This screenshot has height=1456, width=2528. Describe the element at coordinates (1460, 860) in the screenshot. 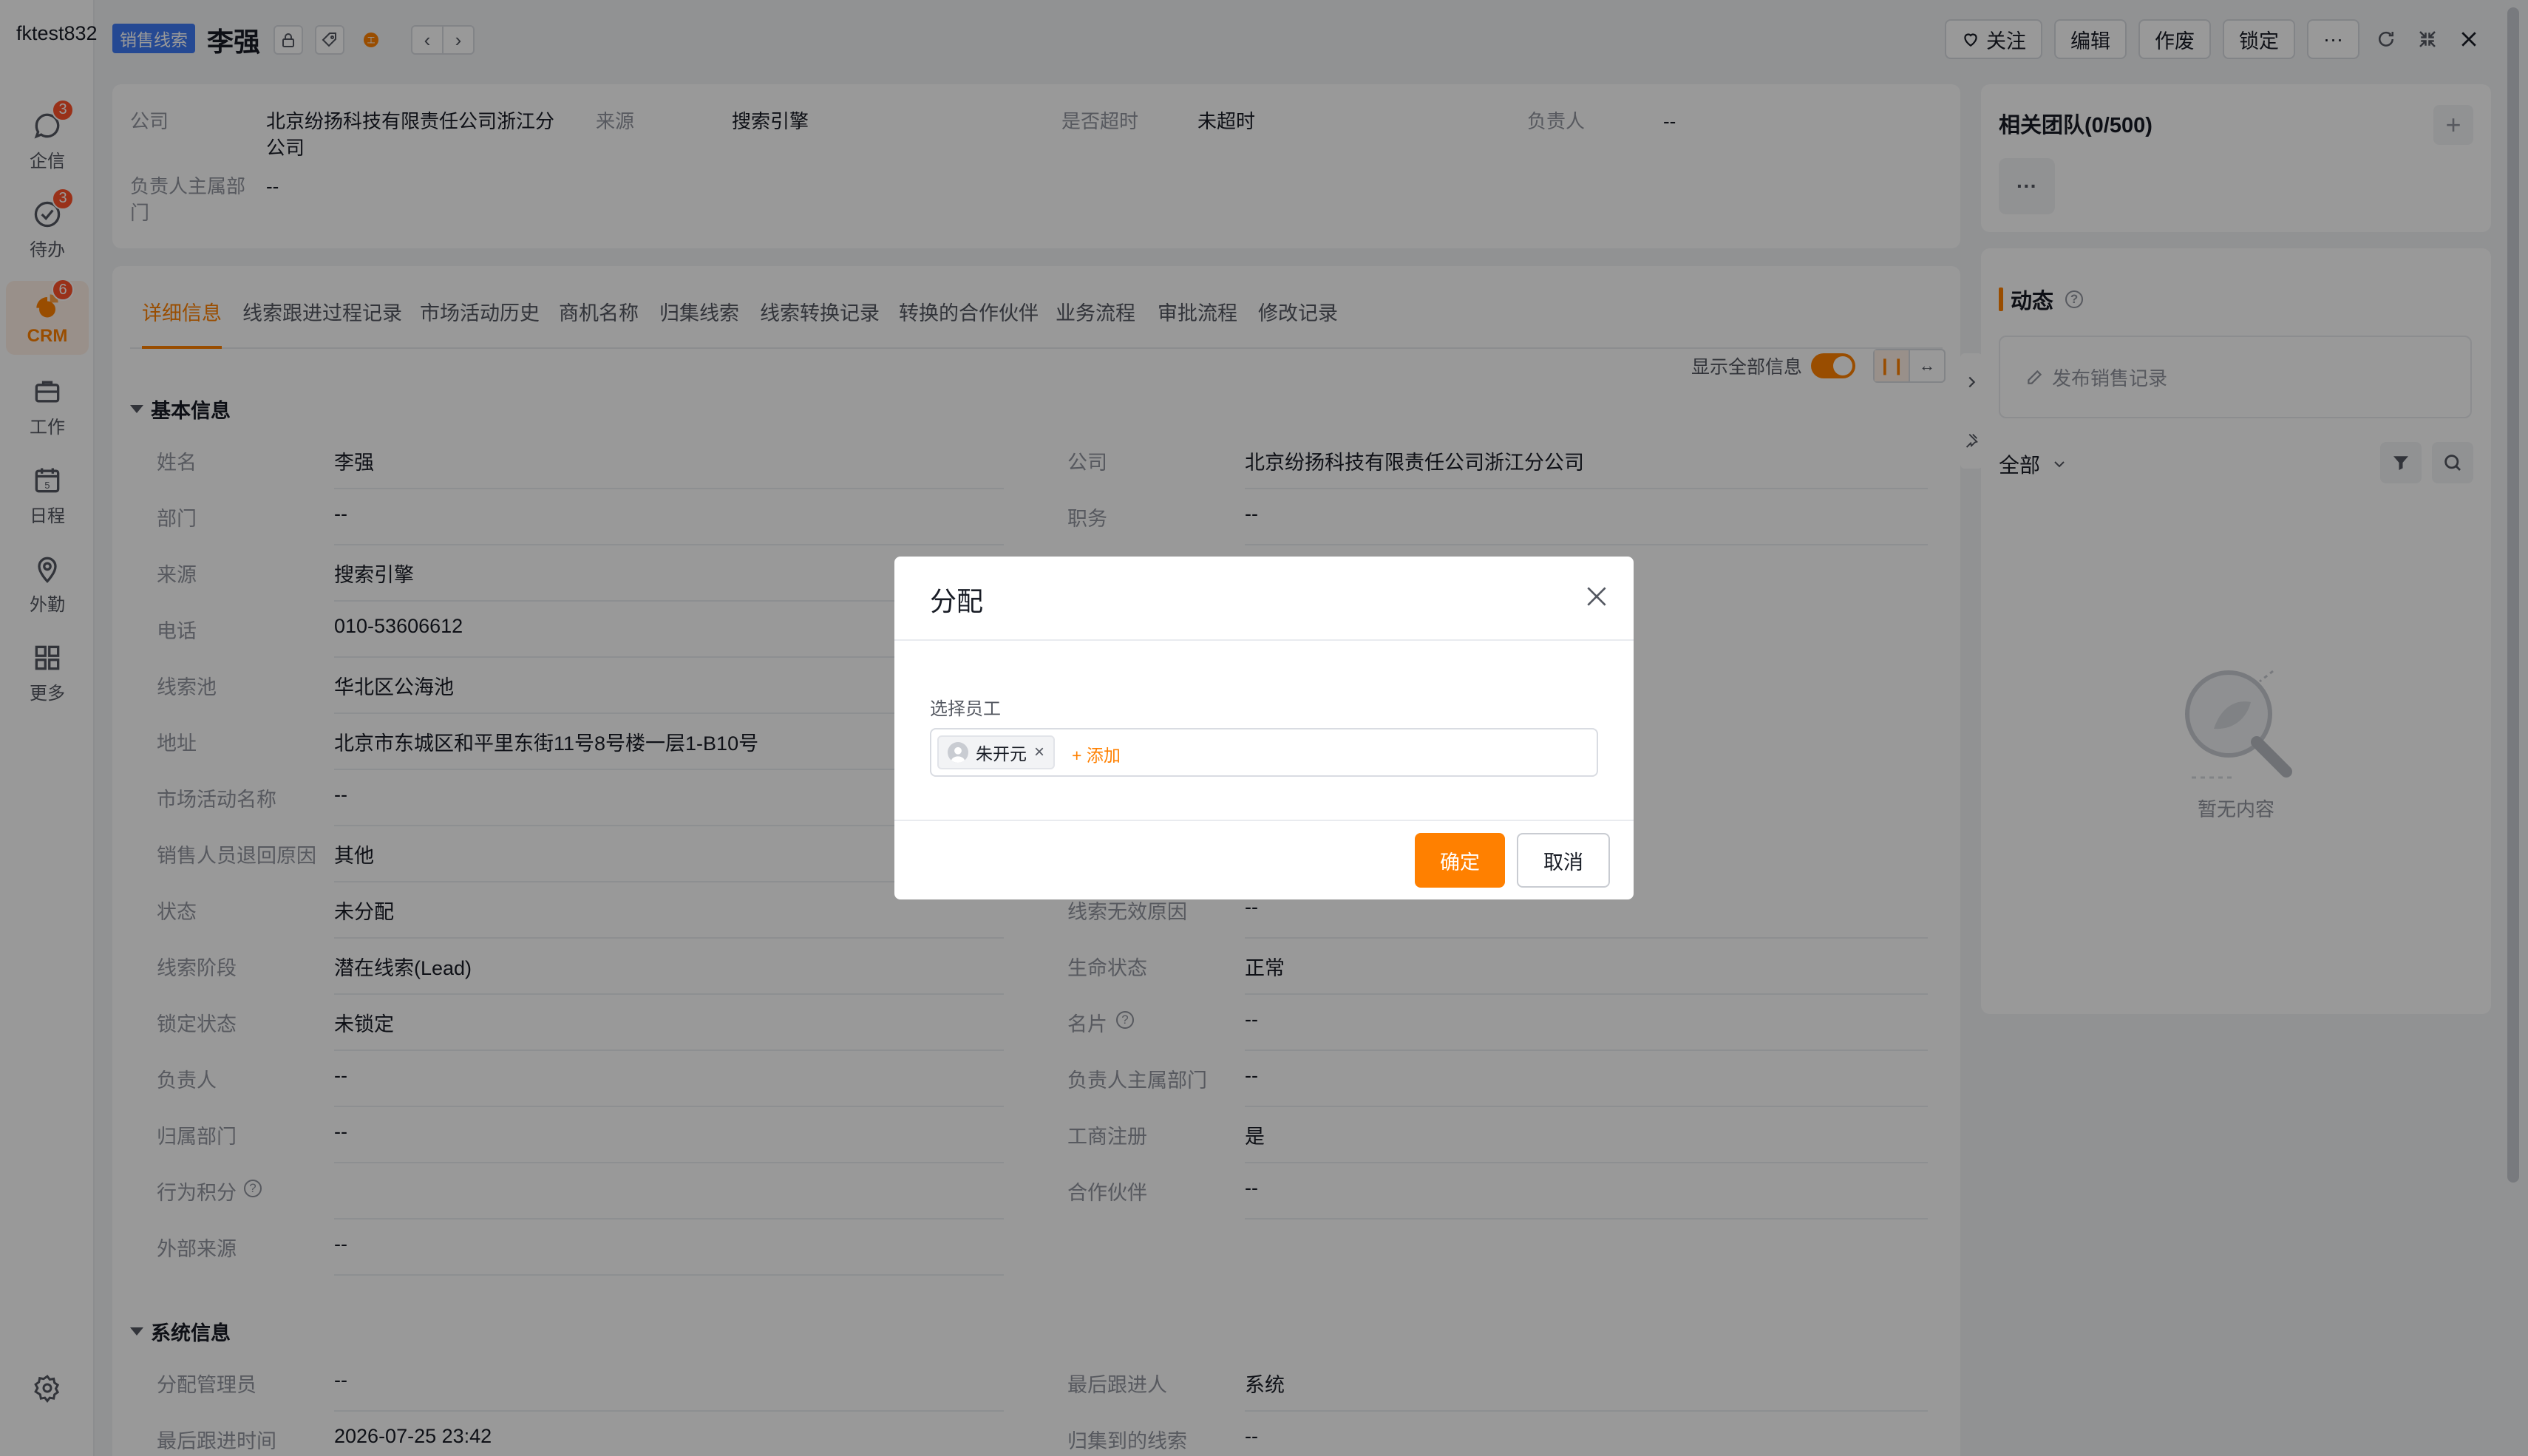

I see `confirm-button: 确定` at that location.